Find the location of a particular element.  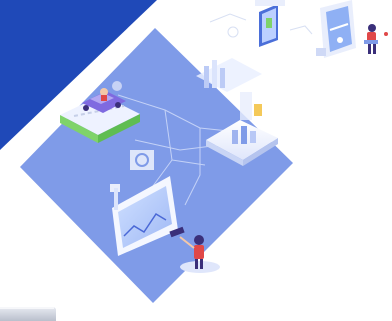

phone-screen-icon is located at coordinates (270, 23).